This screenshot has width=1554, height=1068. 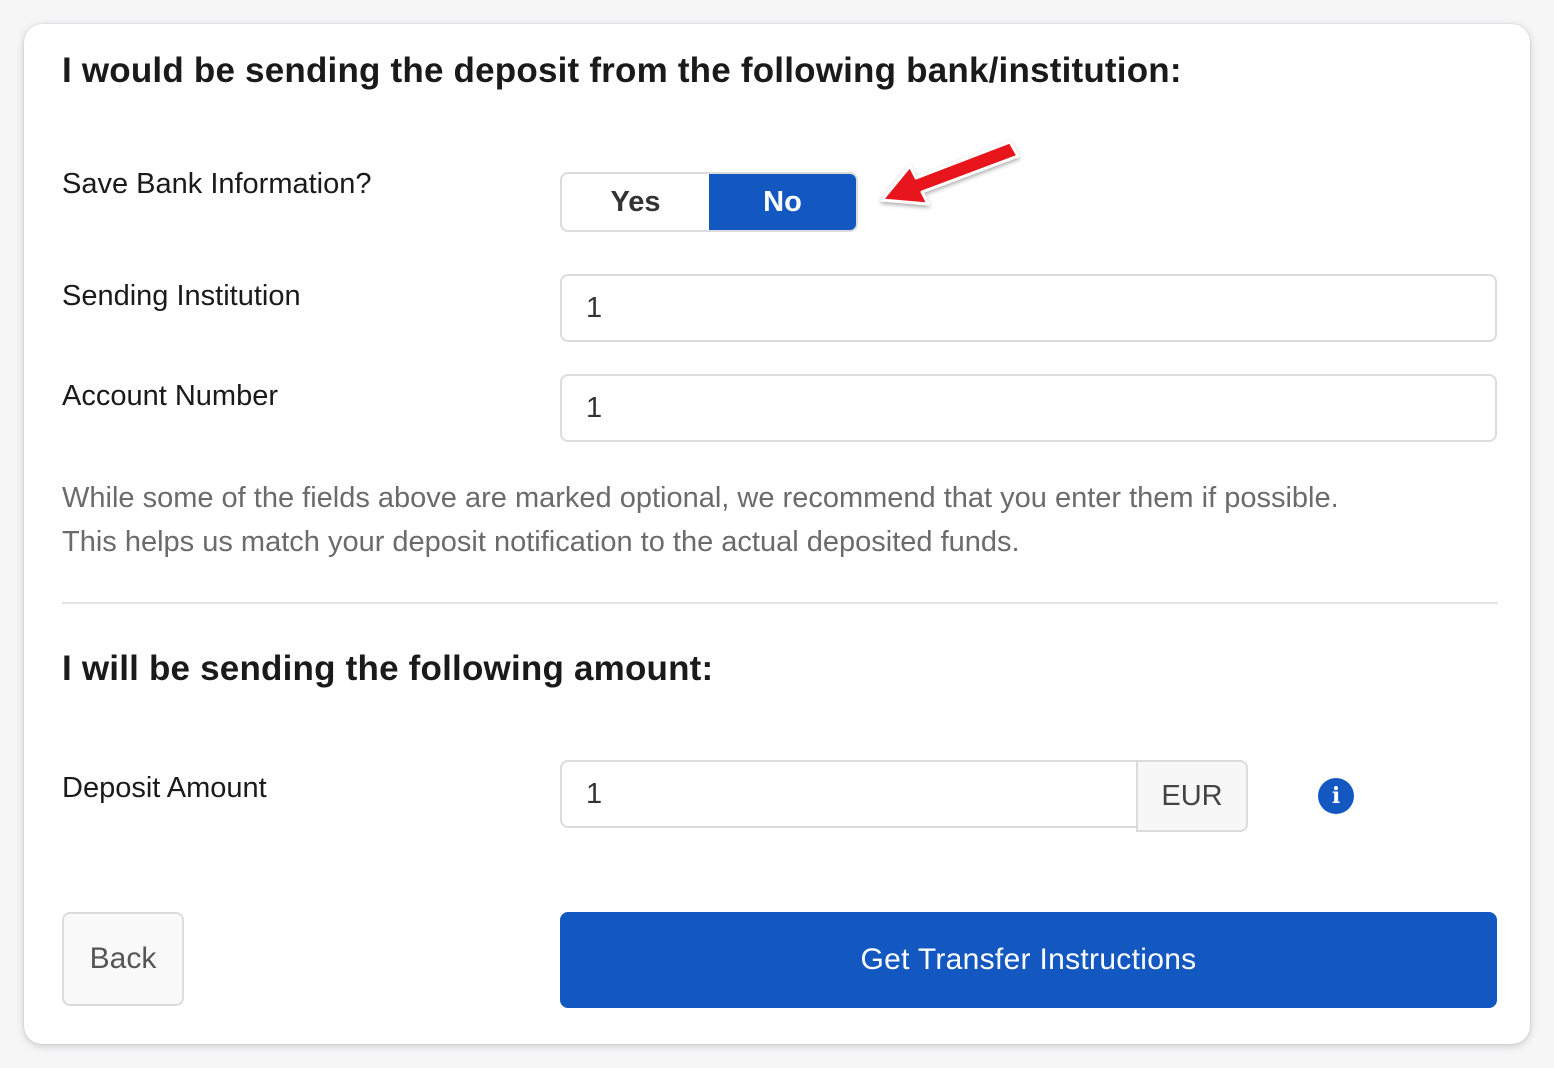 What do you see at coordinates (181, 296) in the screenshot?
I see `sending-institution-label: Sending Institution` at bounding box center [181, 296].